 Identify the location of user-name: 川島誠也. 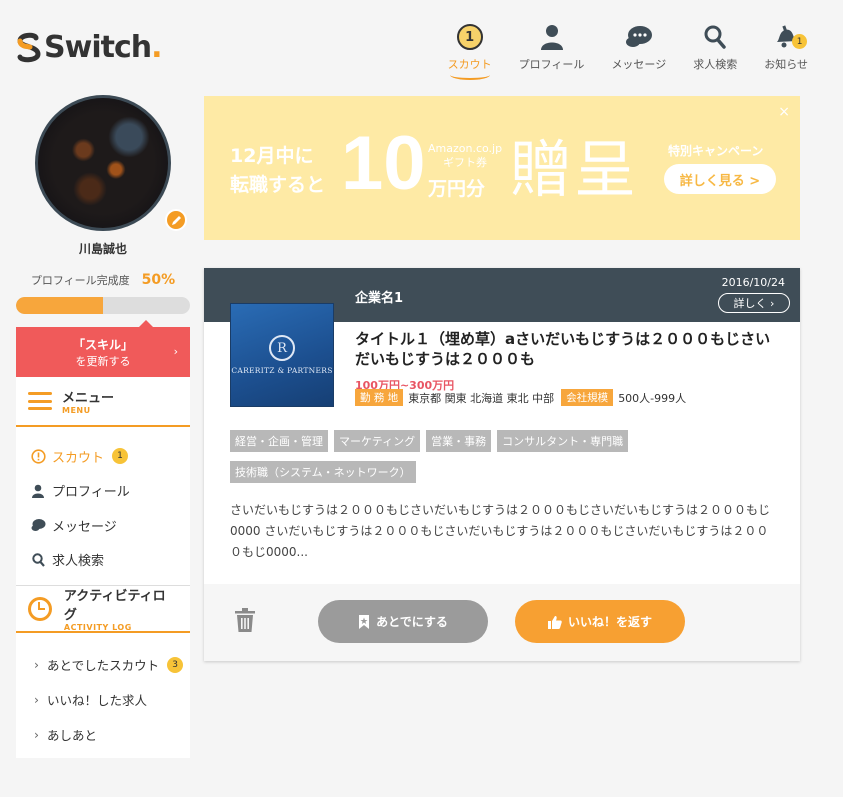
(102, 249).